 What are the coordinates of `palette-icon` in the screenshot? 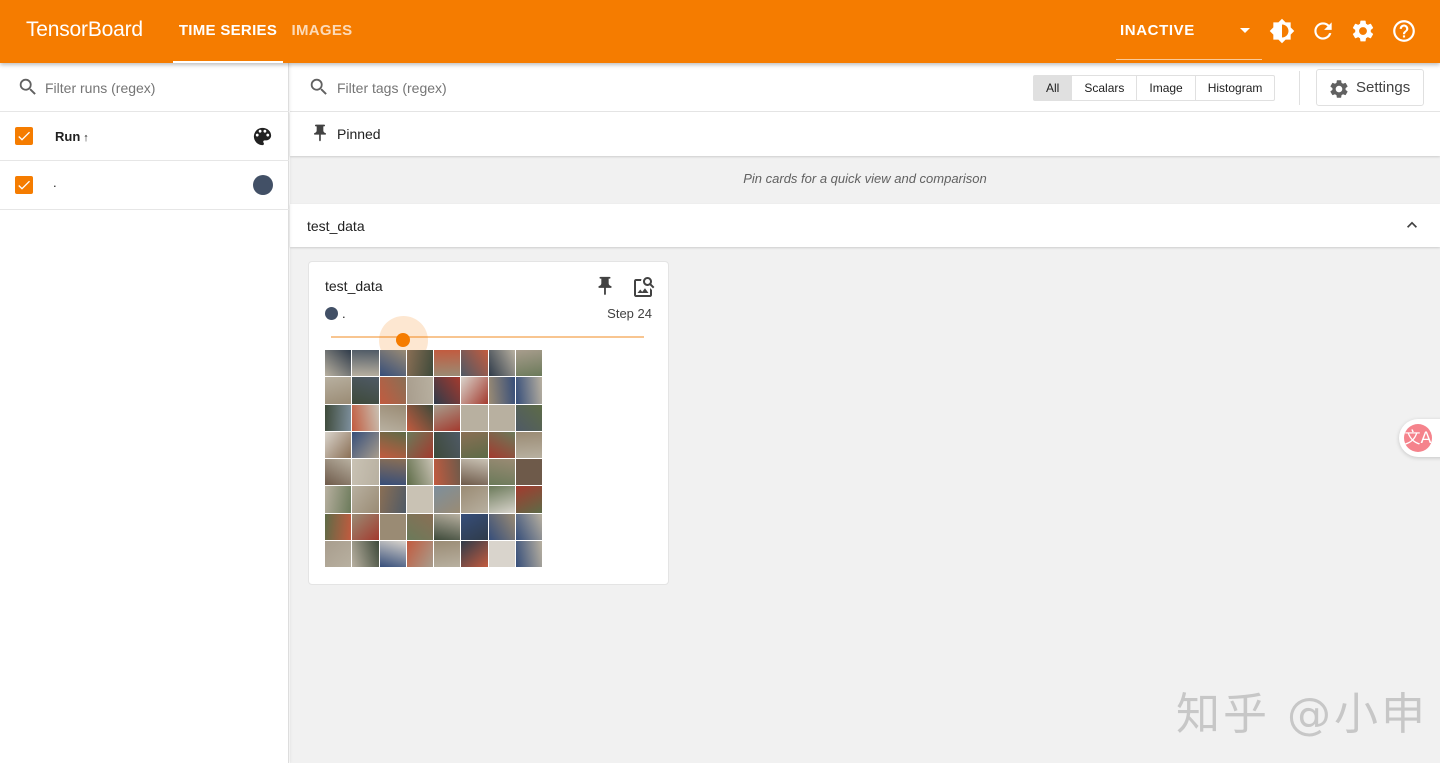 It's located at (262, 136).